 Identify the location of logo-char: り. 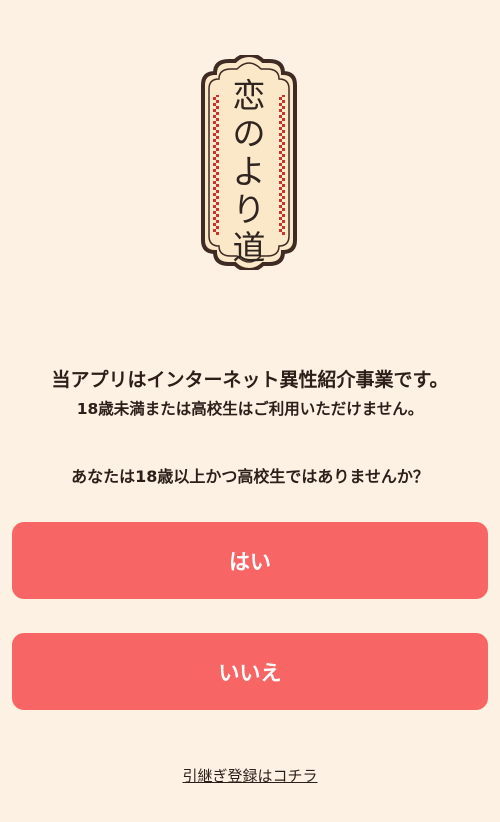
(249, 209).